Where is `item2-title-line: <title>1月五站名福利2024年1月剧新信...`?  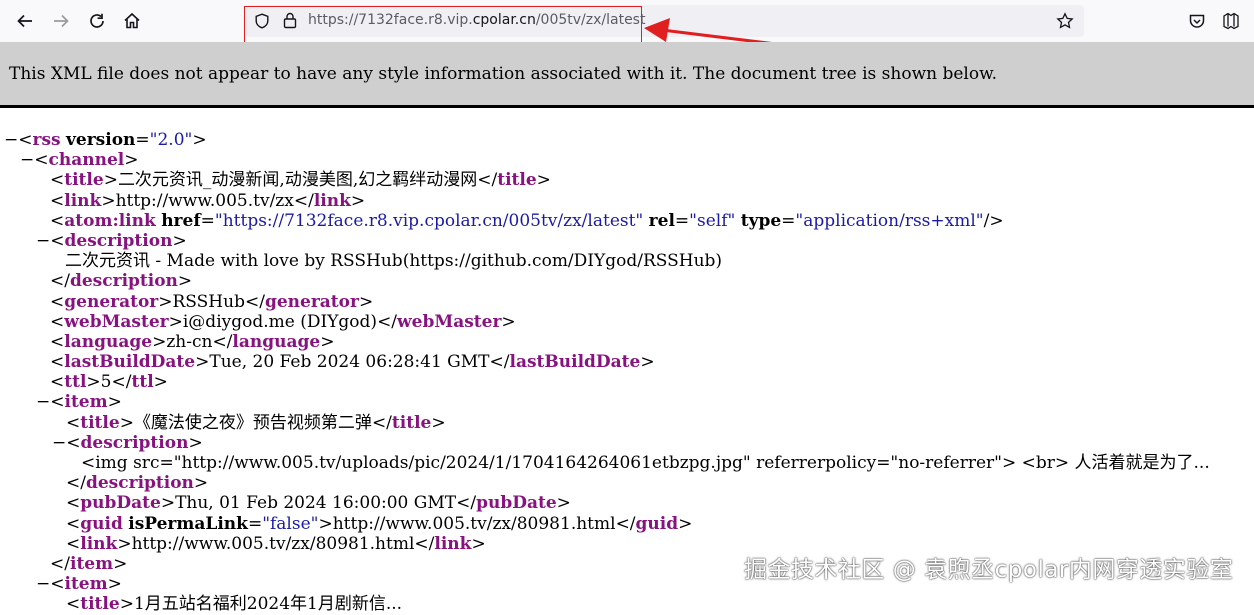 item2-title-line: <title>1月五站名福利2024年1月剧新信... is located at coordinates (234, 604).